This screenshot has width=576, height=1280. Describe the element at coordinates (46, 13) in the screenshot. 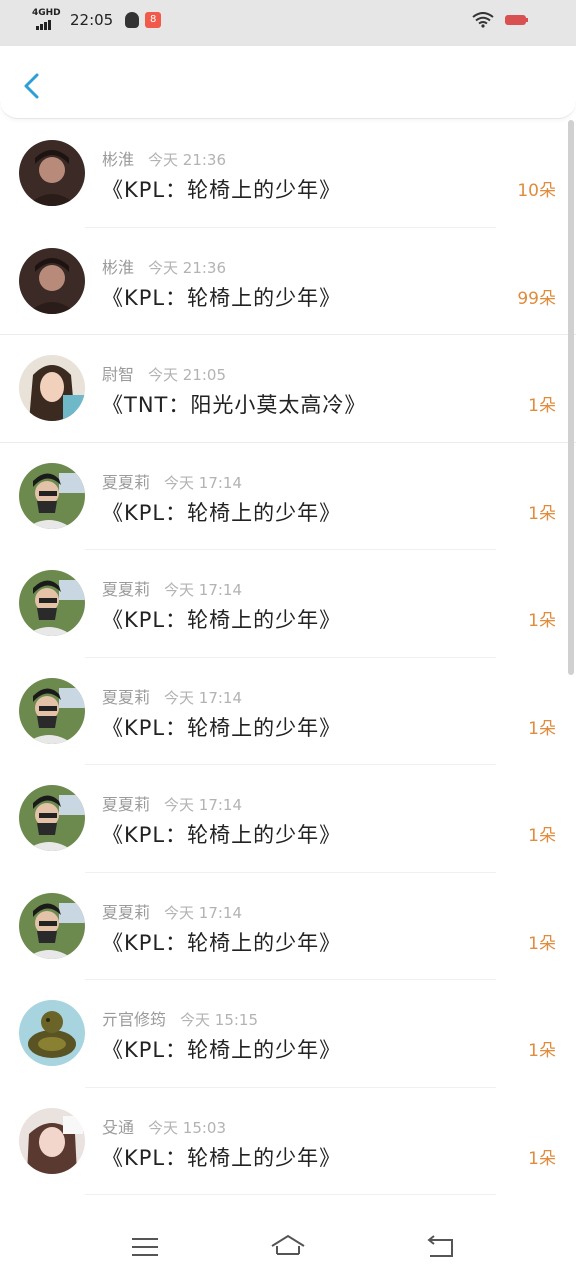

I see `network-label: 4GHD` at that location.